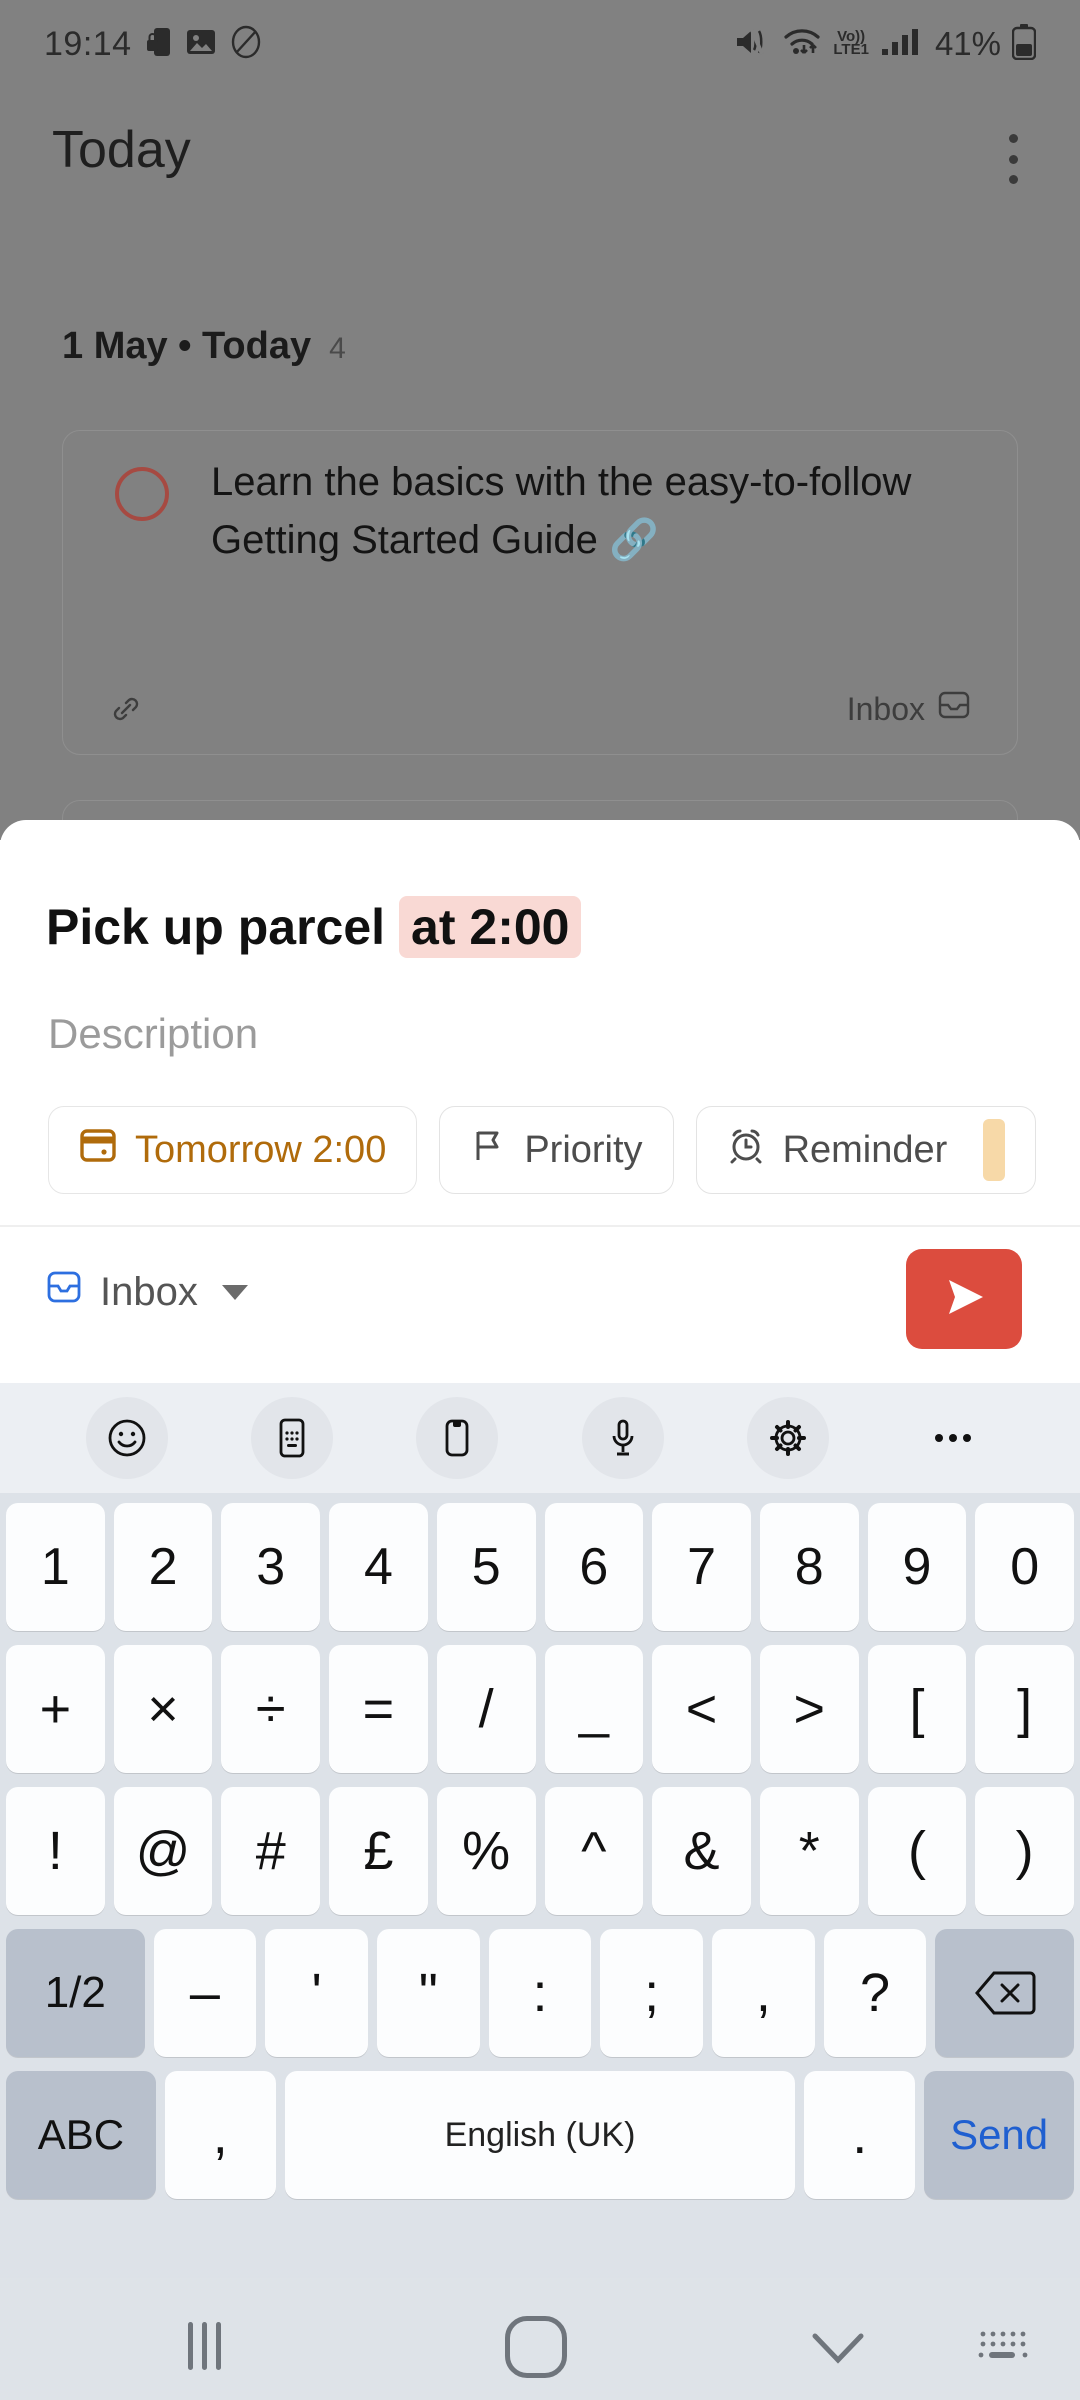 This screenshot has height=2400, width=1080. I want to click on status-bar: 19:14 Vo)) LTE1 41%, so click(540, 44).